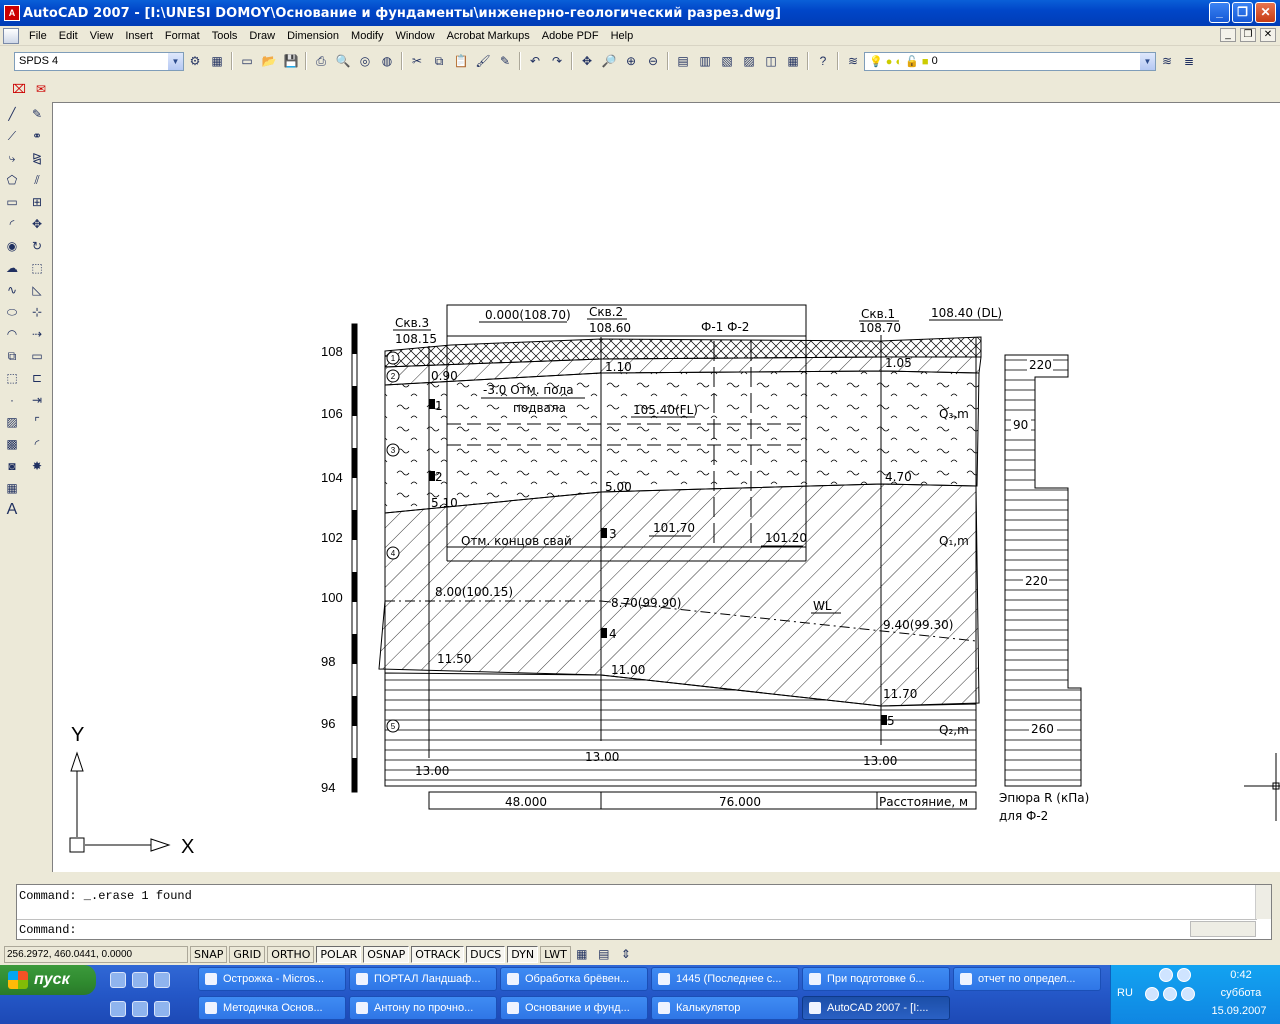 Image resolution: width=1280 pixels, height=1024 pixels. Describe the element at coordinates (11, 35) in the screenshot. I see `document-icon` at that location.